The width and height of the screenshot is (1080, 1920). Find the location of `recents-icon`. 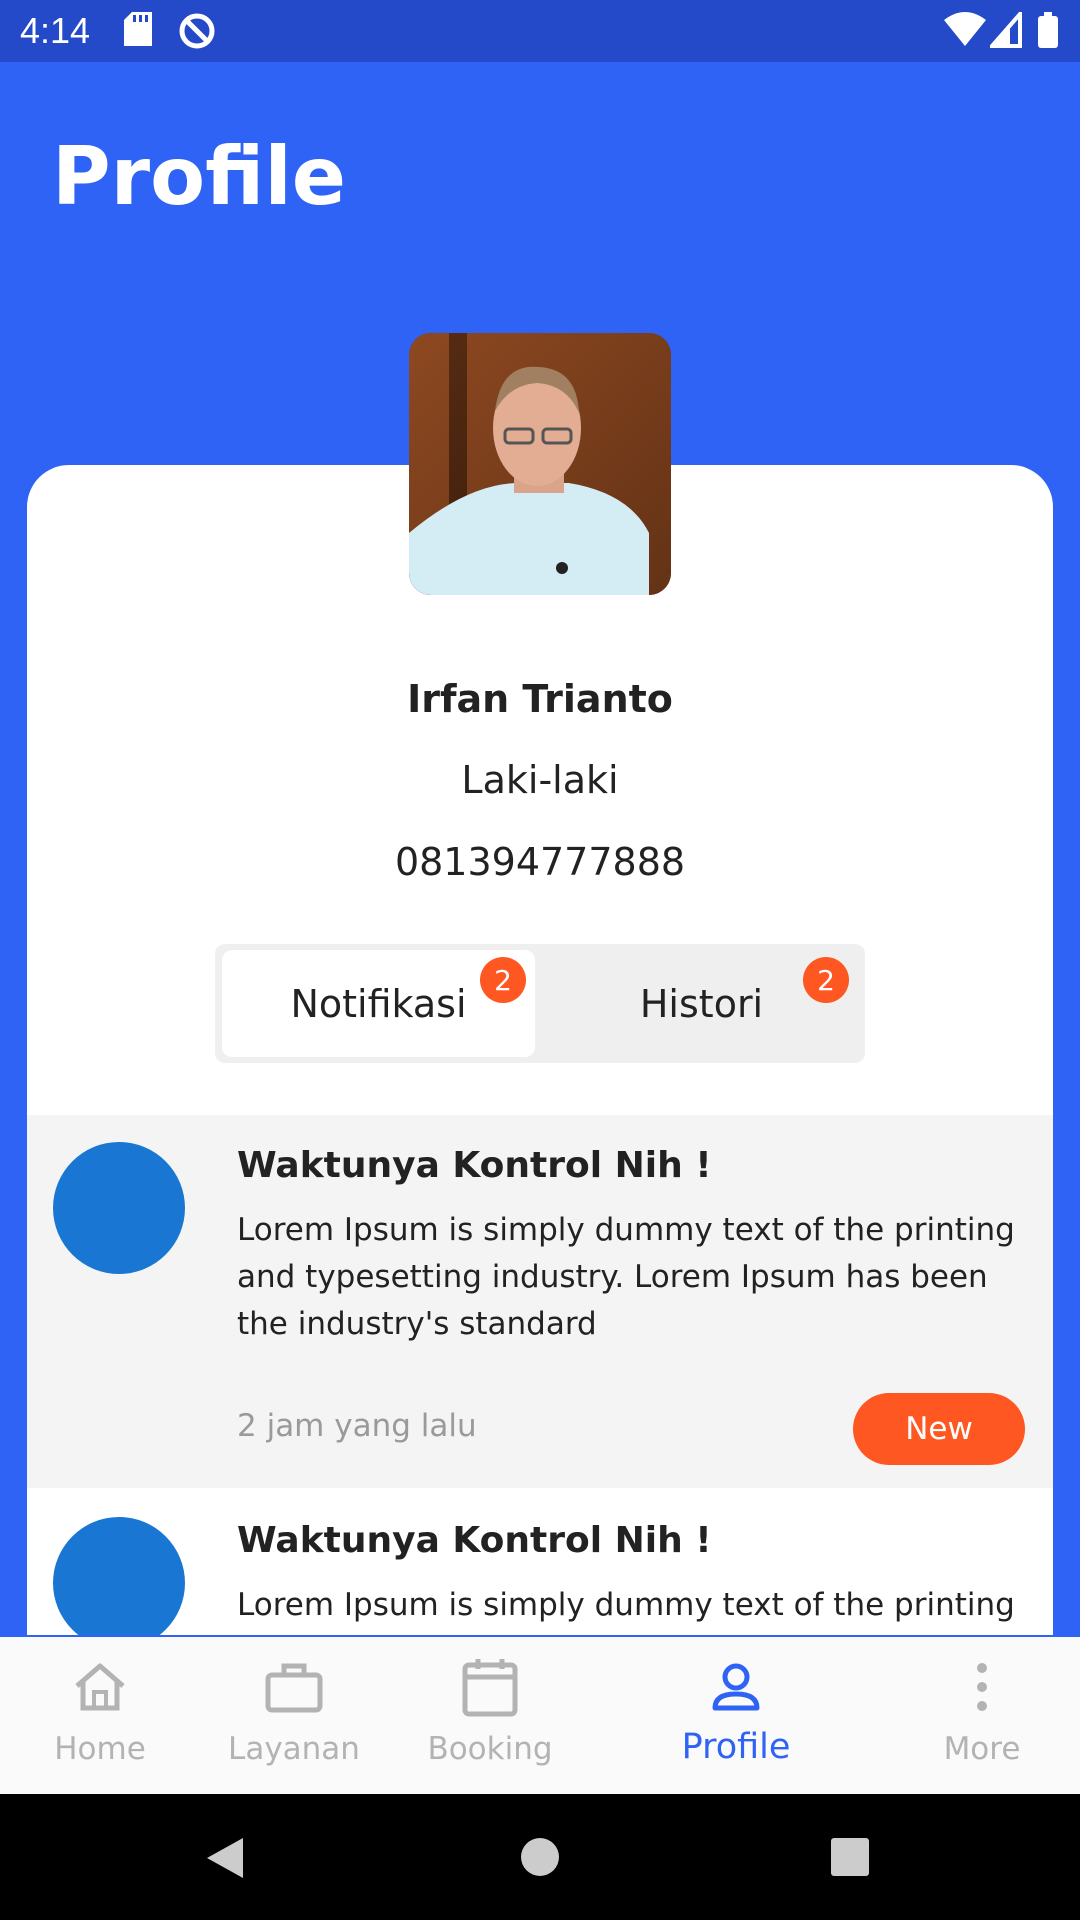

recents-icon is located at coordinates (850, 1859).